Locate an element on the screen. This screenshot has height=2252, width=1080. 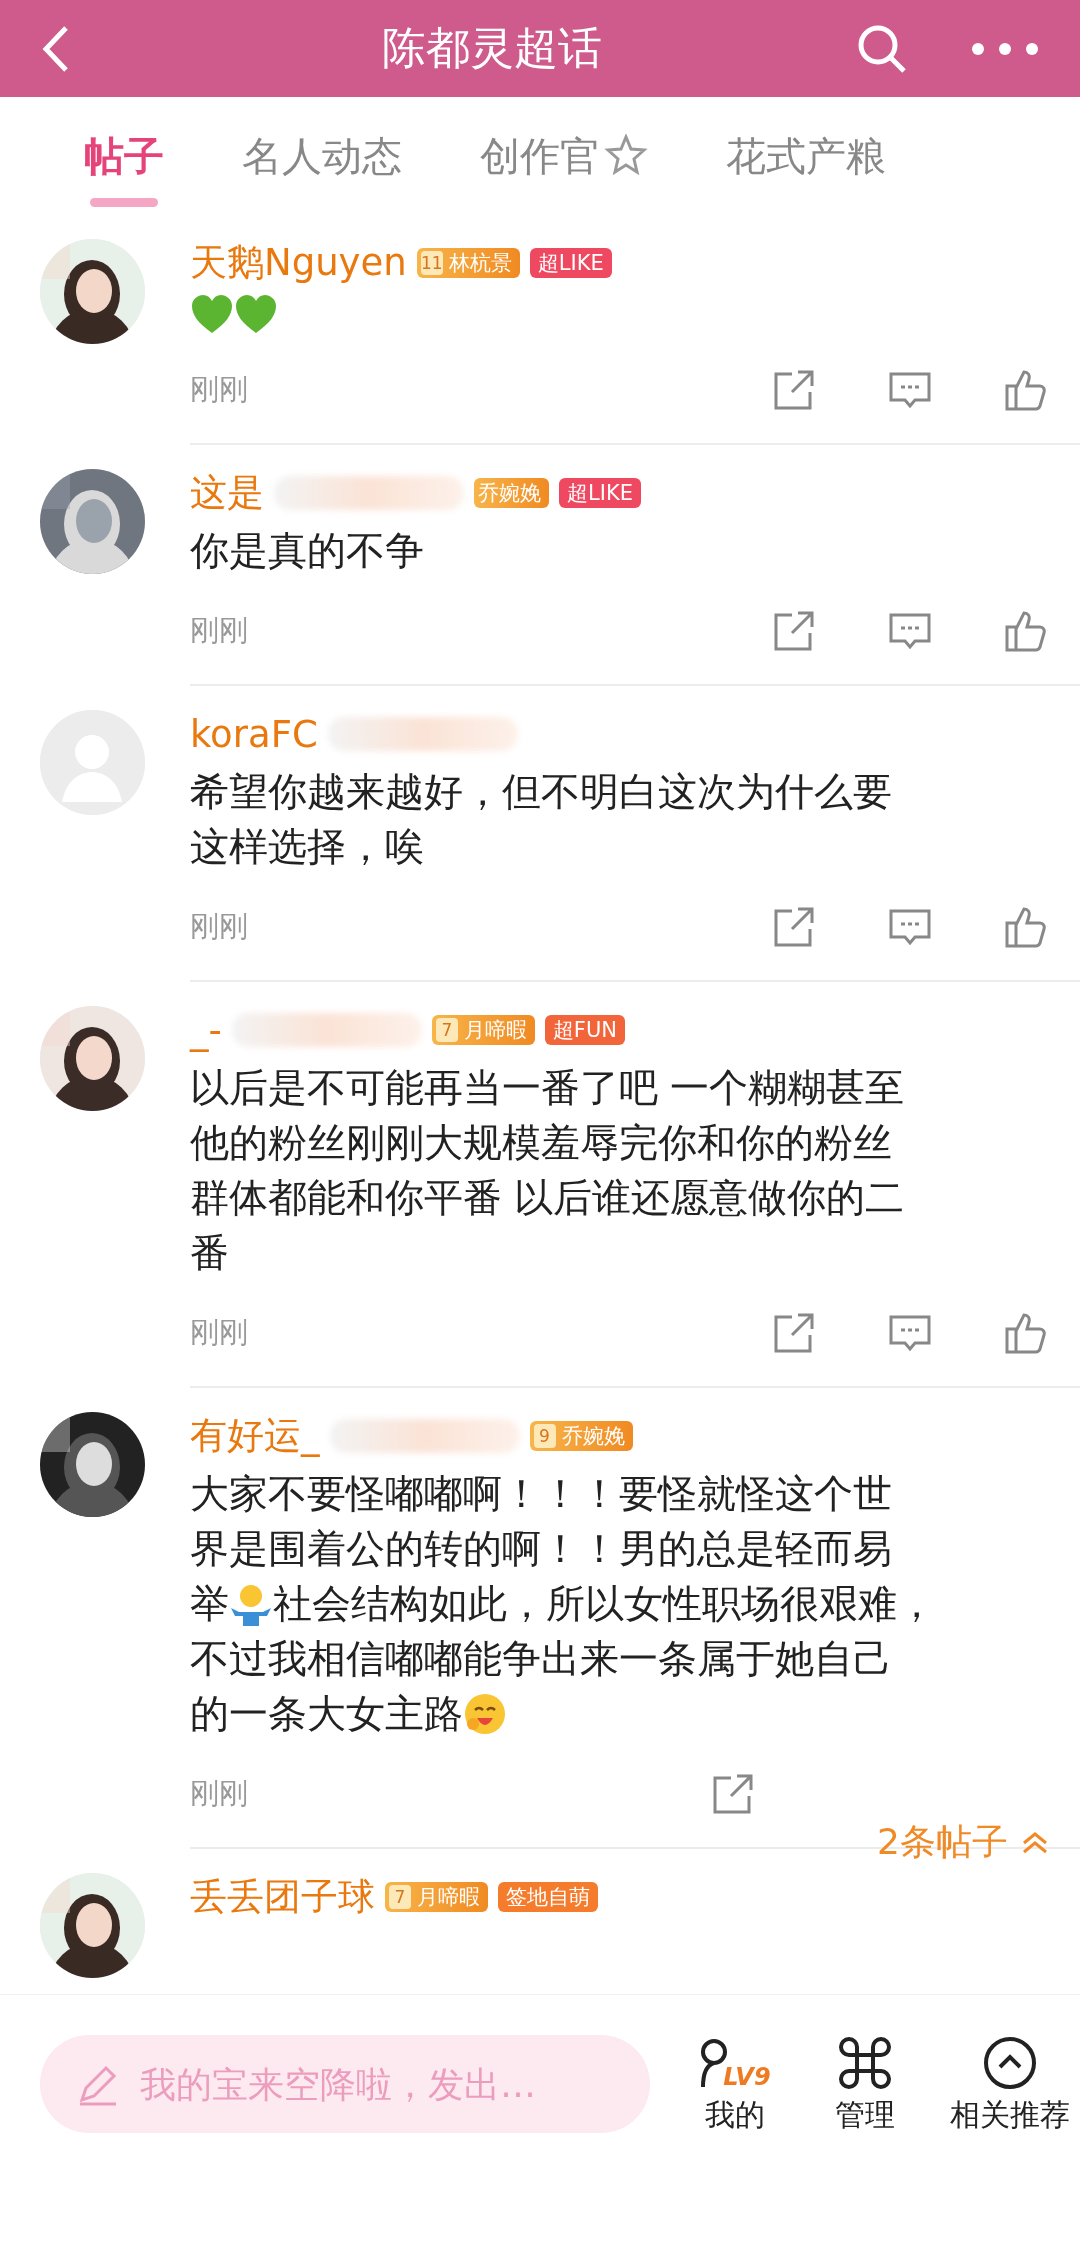
nav-button: LV9 我的 is located at coordinates (735, 2085).